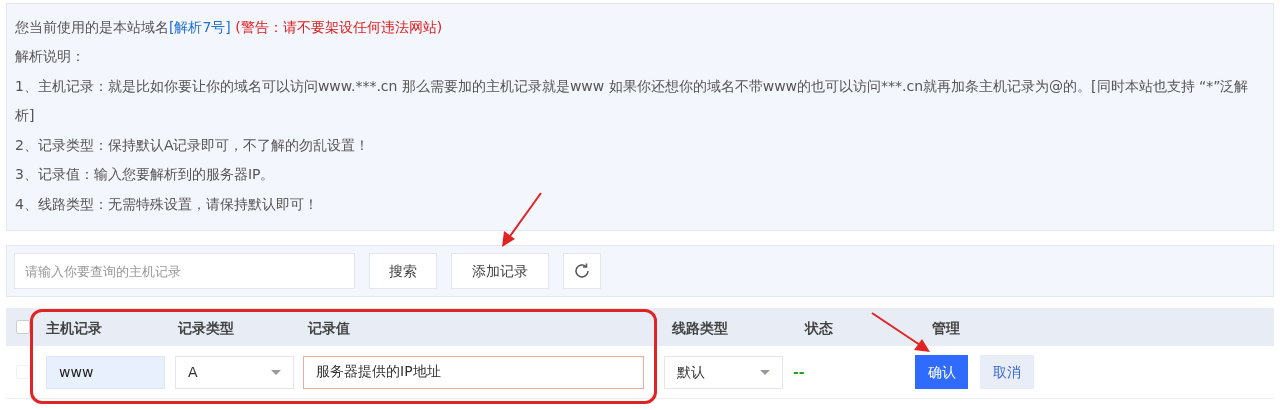  Describe the element at coordinates (105, 372) in the screenshot. I see `host-field: www` at that location.